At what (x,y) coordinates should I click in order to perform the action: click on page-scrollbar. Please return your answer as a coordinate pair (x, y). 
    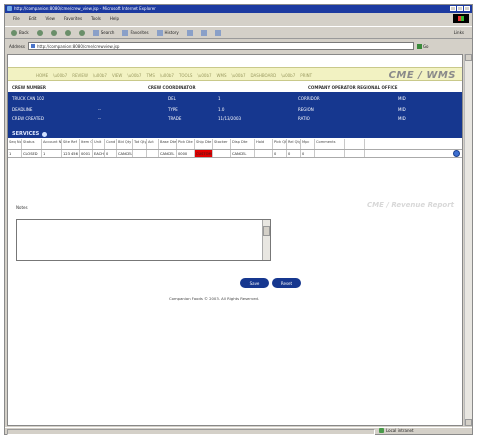
    Looking at the image, I should click on (468, 240).